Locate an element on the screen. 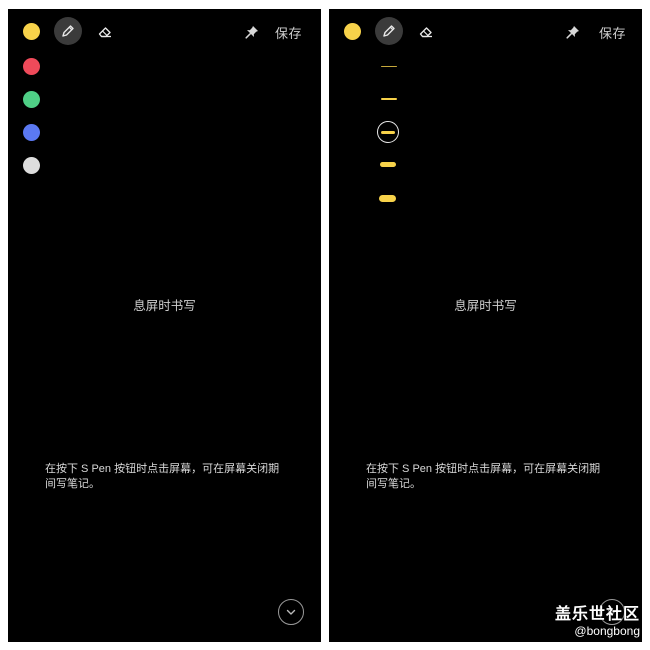 The image size is (650, 650). thickness-line is located at coordinates (388, 132).